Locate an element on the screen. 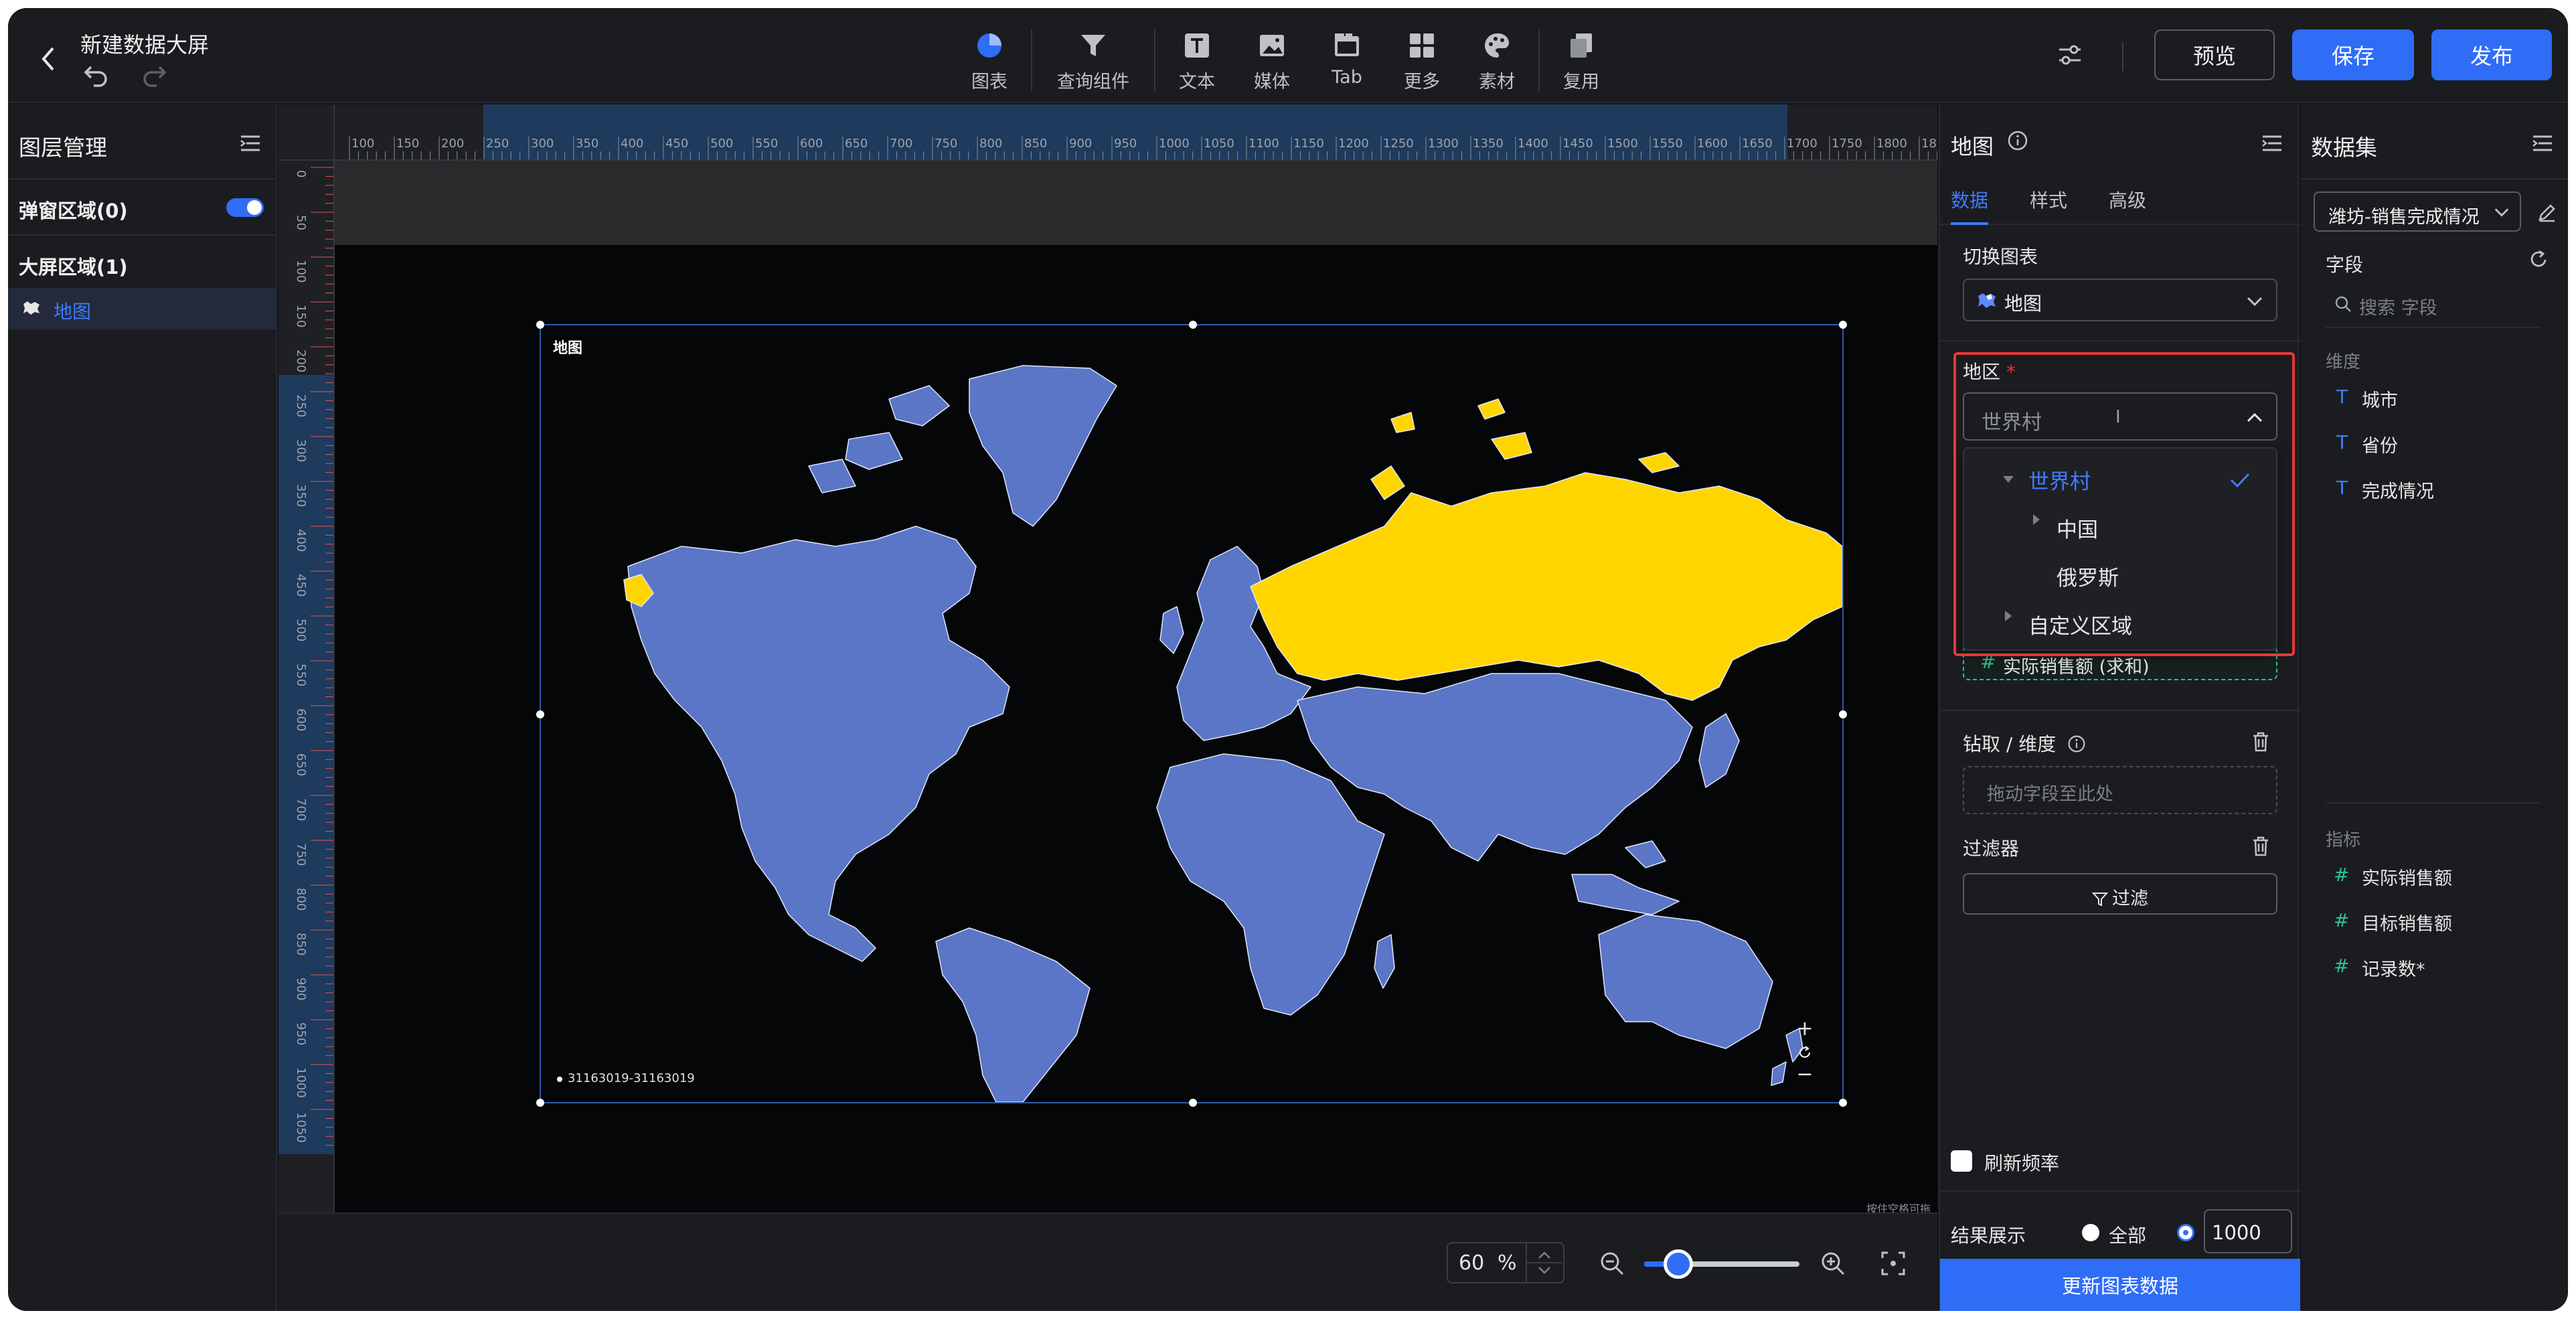  dimension-field: 省份 is located at coordinates (2380, 444).